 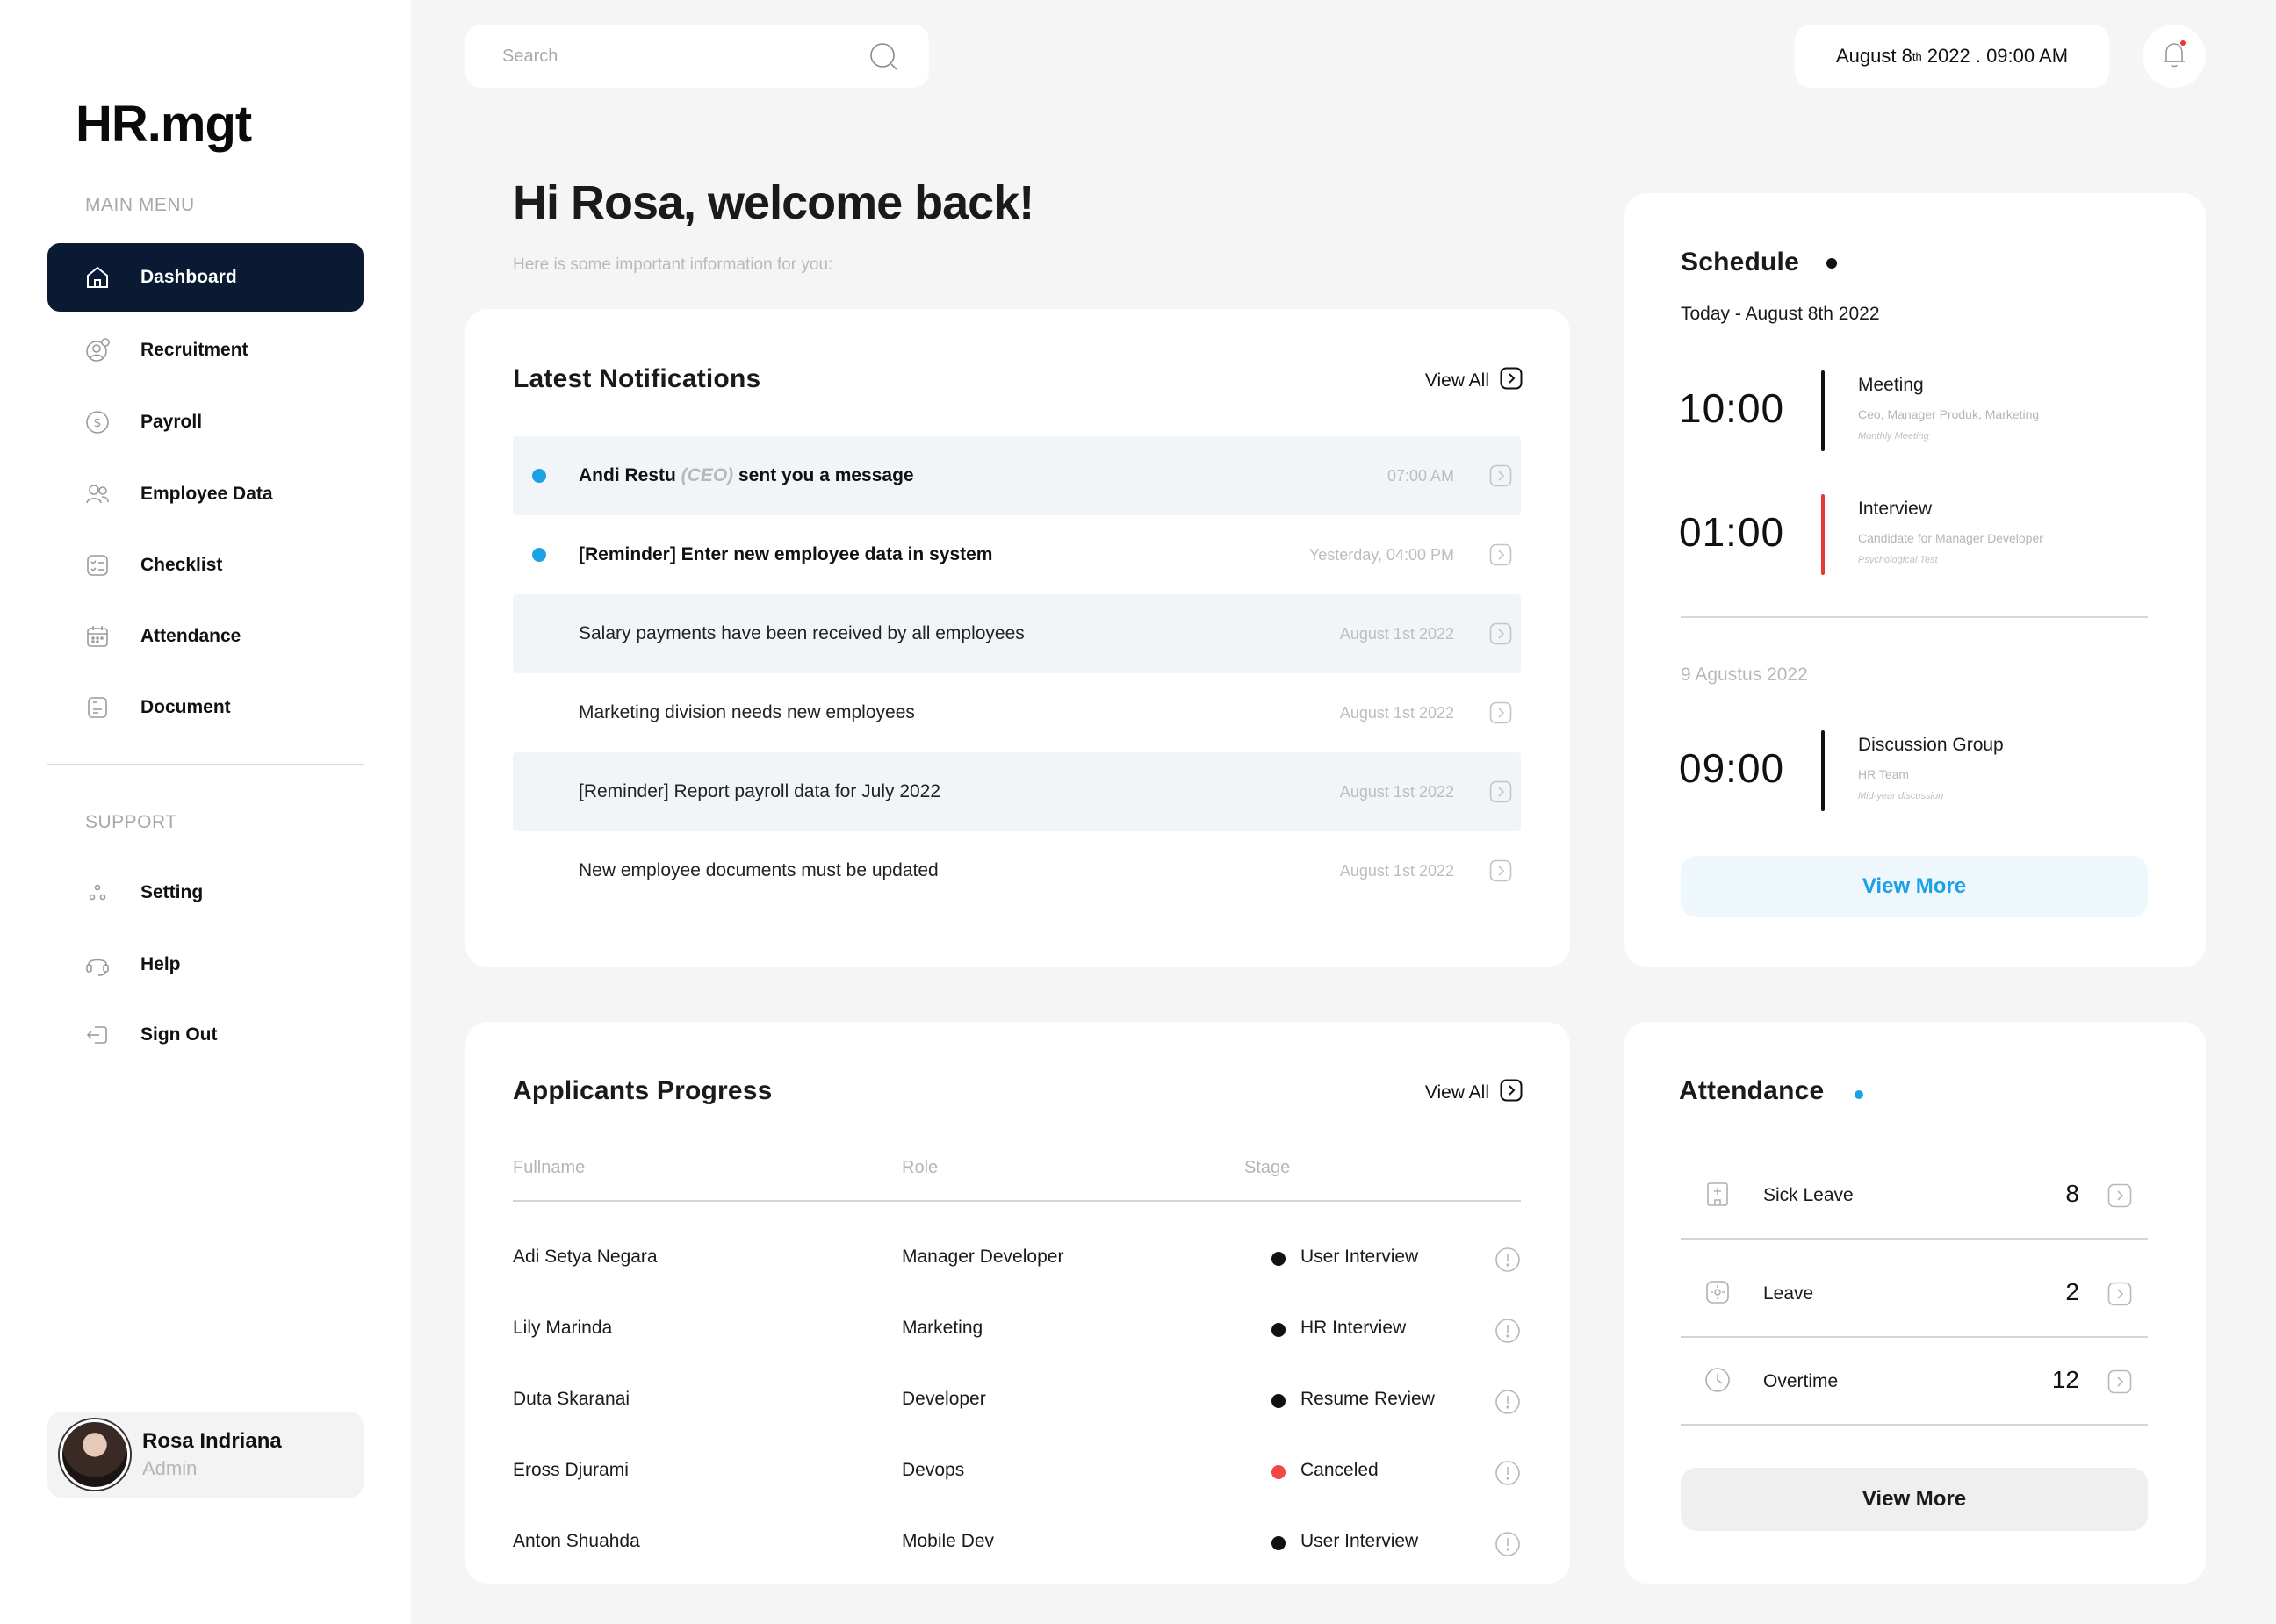 I want to click on table-row: Lily Marinda Marketing HR Interview, so click(x=1017, y=1329).